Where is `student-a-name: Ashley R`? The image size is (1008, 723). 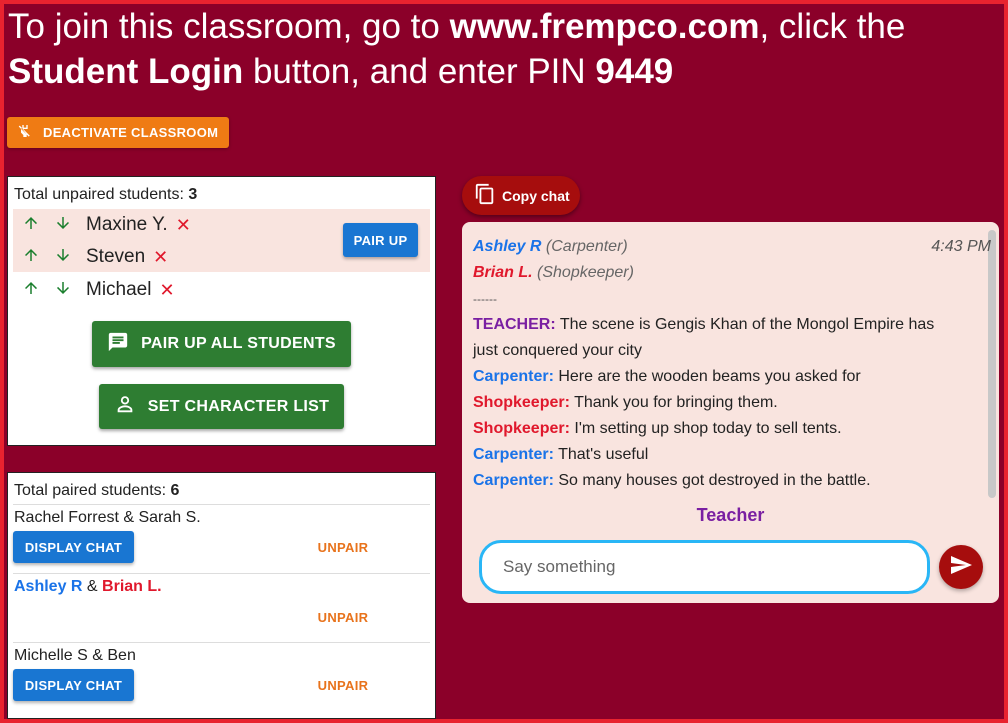
student-a-name: Ashley R is located at coordinates (507, 246).